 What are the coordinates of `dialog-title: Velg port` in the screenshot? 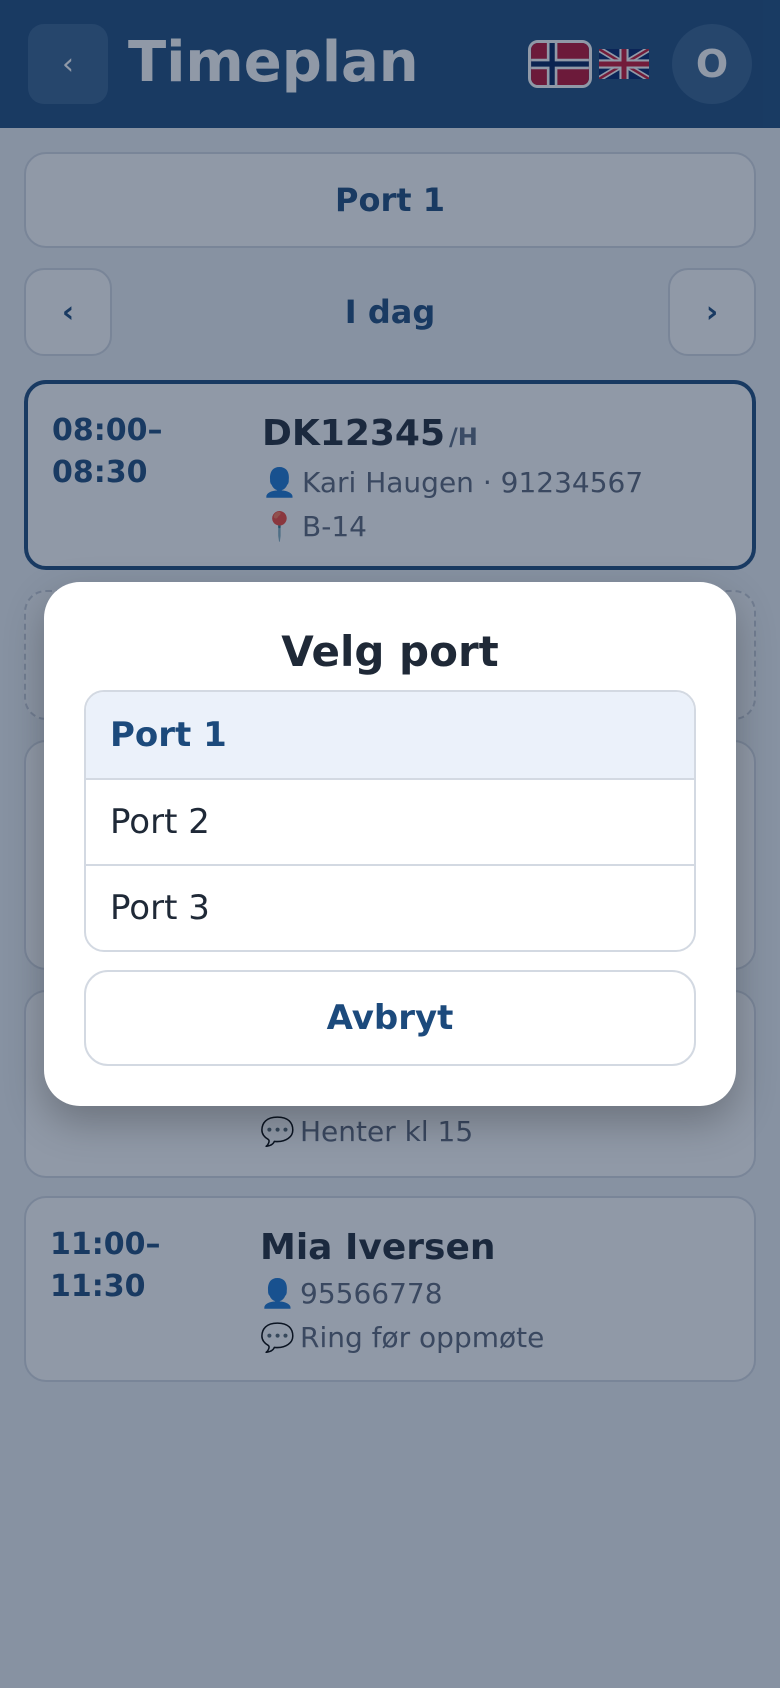 It's located at (390, 651).